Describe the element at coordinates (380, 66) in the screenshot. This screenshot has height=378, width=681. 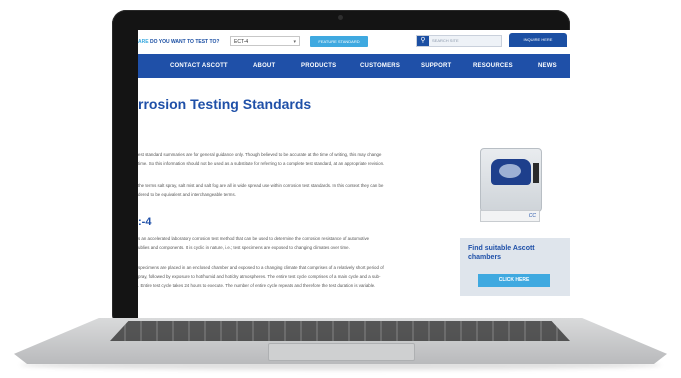
I see `nav-item-customers: CUSTOMERS` at that location.